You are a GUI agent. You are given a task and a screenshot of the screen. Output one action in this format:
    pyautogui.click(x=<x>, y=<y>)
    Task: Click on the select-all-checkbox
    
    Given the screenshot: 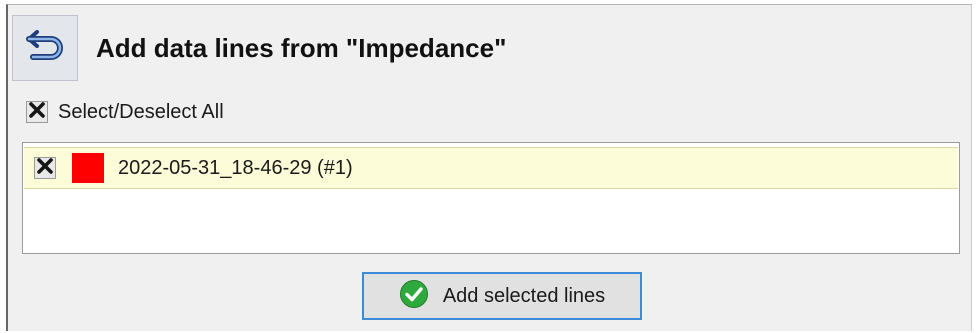 What is the action you would take?
    pyautogui.click(x=37, y=112)
    